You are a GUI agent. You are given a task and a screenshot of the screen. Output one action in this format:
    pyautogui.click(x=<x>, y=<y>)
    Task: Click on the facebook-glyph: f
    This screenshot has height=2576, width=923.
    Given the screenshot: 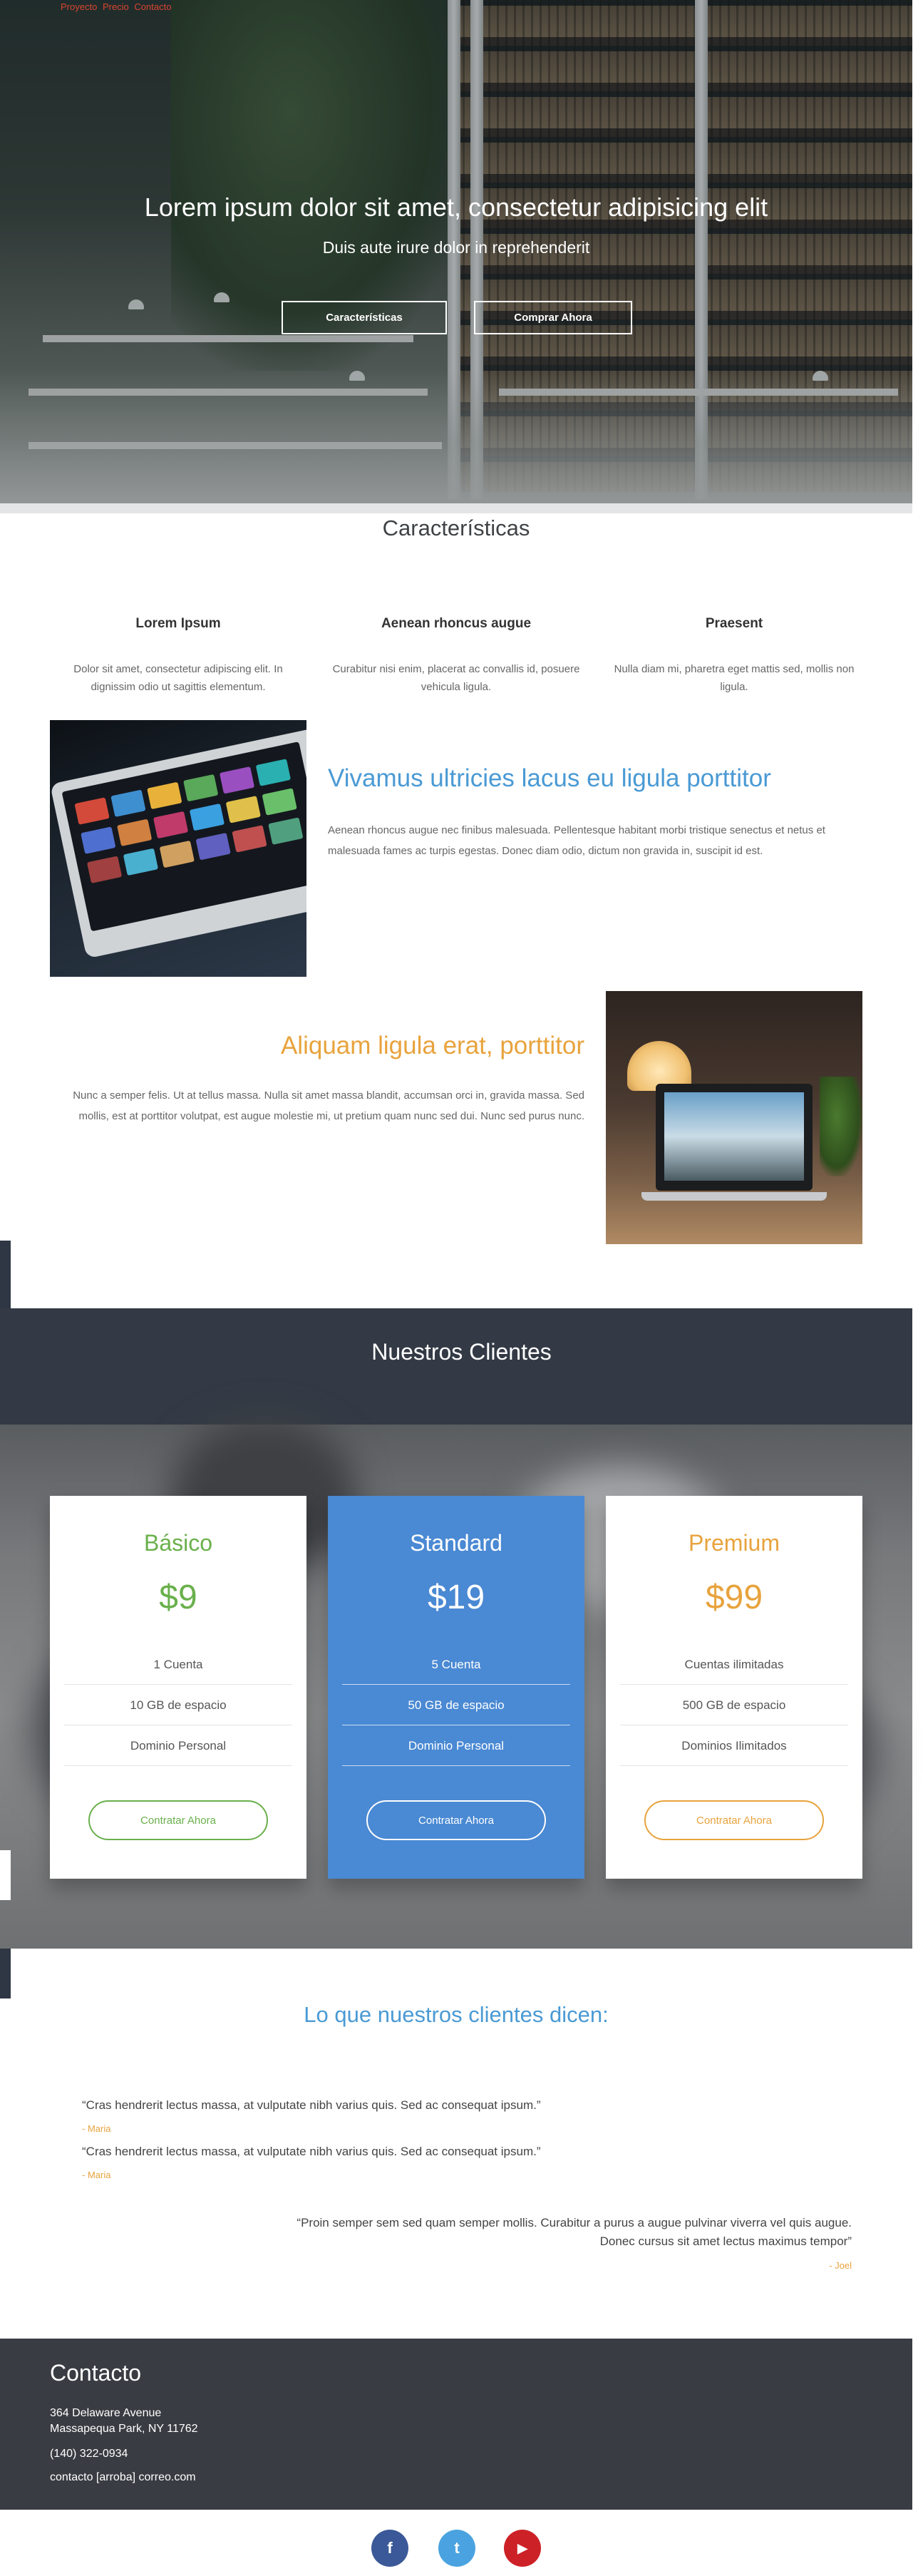 What is the action you would take?
    pyautogui.click(x=390, y=2548)
    